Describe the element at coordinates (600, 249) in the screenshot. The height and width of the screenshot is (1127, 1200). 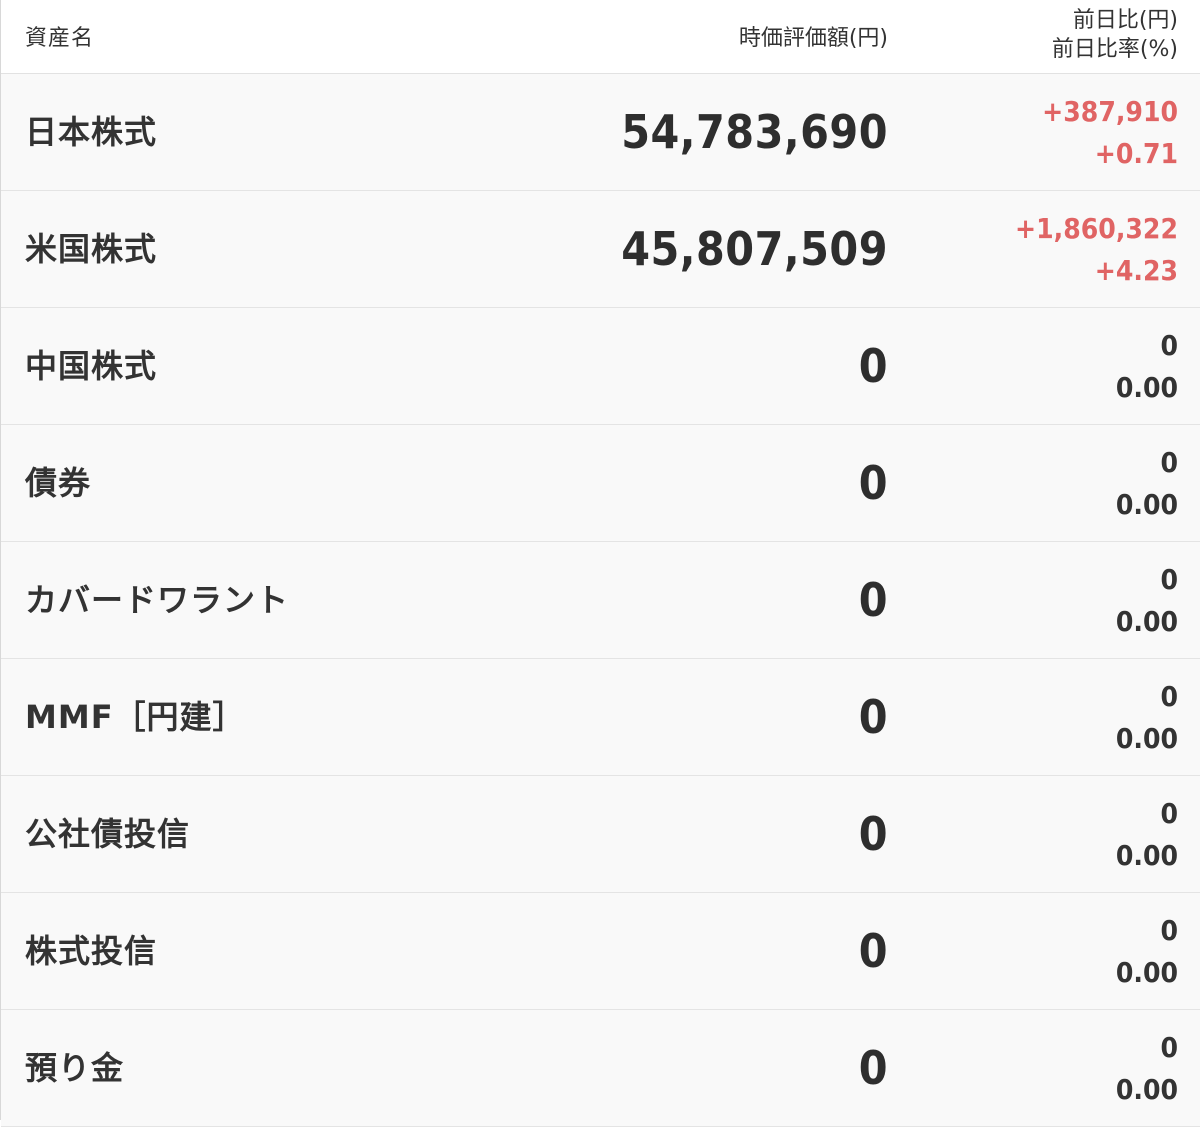
I see `table-row: 米国株式 45,807,509 +1,860,322 +4.23` at that location.